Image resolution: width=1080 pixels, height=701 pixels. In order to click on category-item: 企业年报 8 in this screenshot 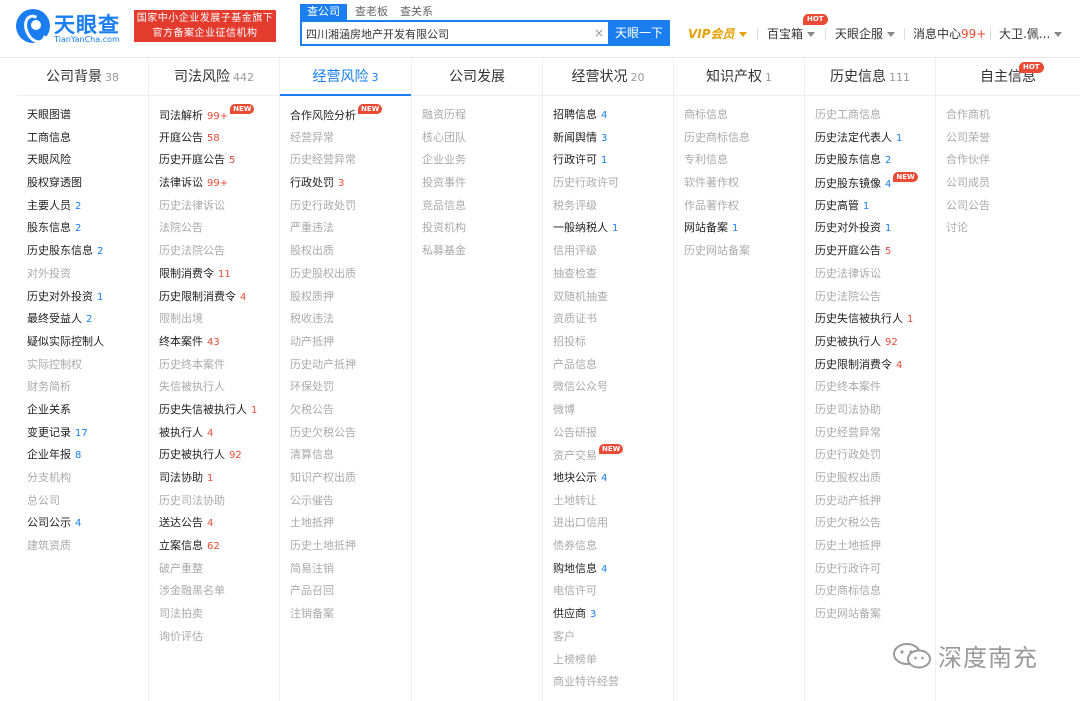, I will do `click(82, 455)`.